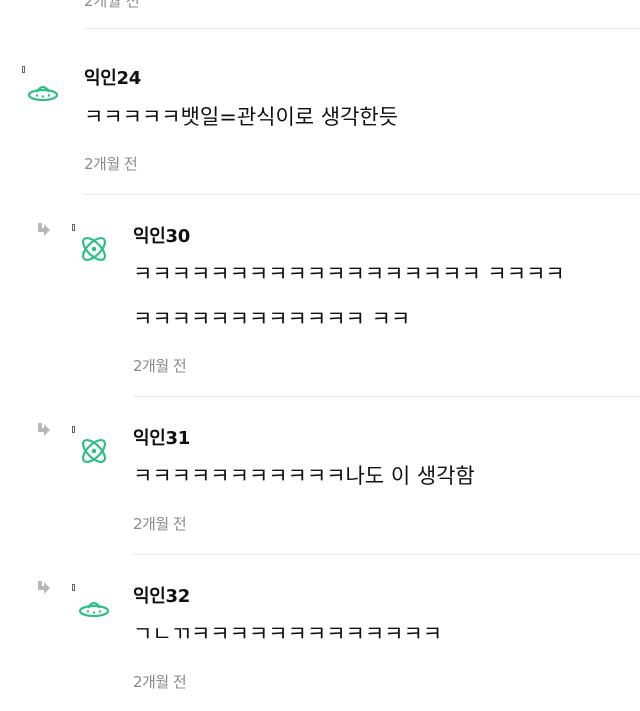 The image size is (640, 711). I want to click on previous-comment-time: 2개월 전, so click(112, 5).